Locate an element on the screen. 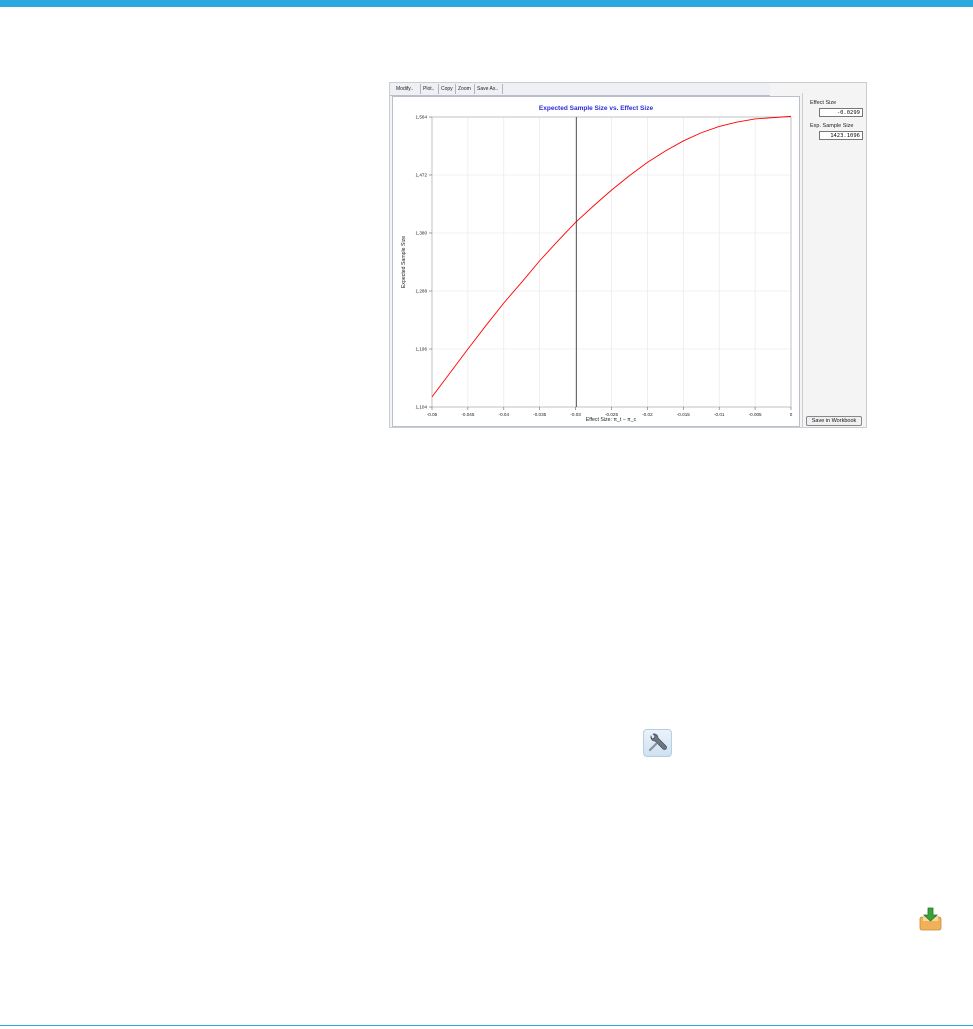 The height and width of the screenshot is (1029, 973). x-tick-label: -0.035 is located at coordinates (539, 414).